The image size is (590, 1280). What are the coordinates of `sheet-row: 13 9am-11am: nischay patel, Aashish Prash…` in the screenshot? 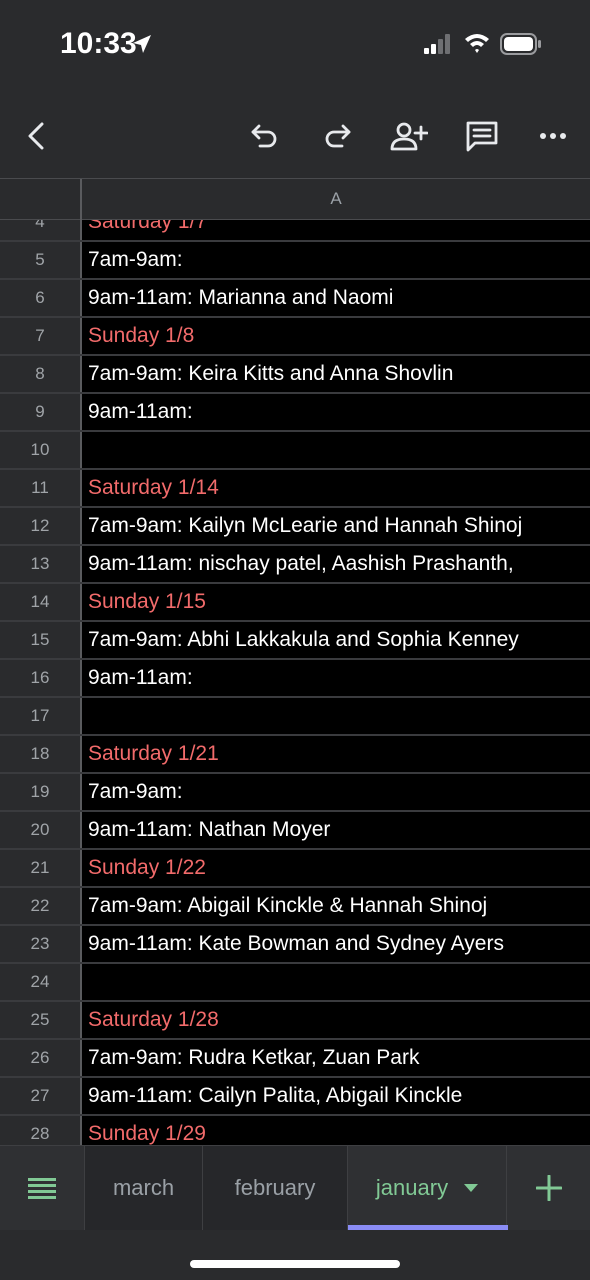 It's located at (295, 565).